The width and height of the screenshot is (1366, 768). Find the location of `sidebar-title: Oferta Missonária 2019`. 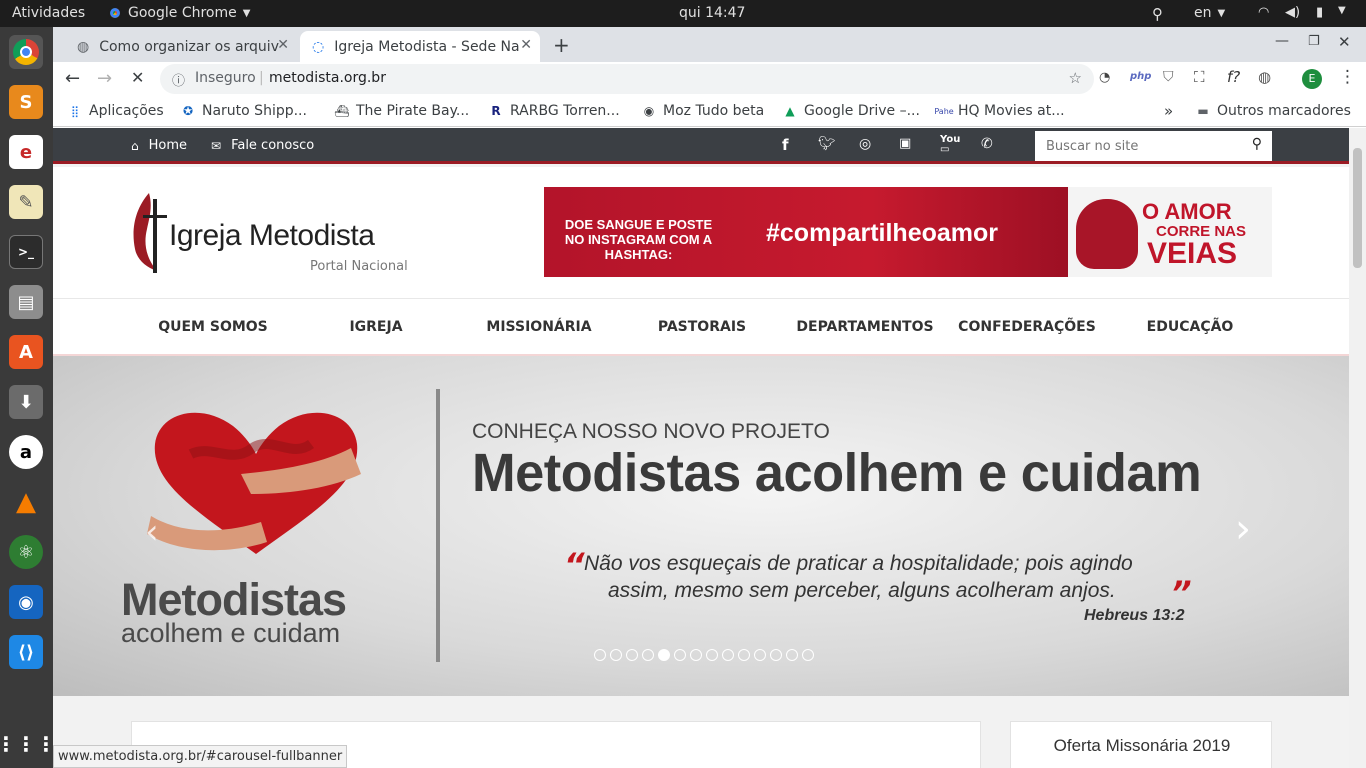

sidebar-title: Oferta Missonária 2019 is located at coordinates (1142, 745).